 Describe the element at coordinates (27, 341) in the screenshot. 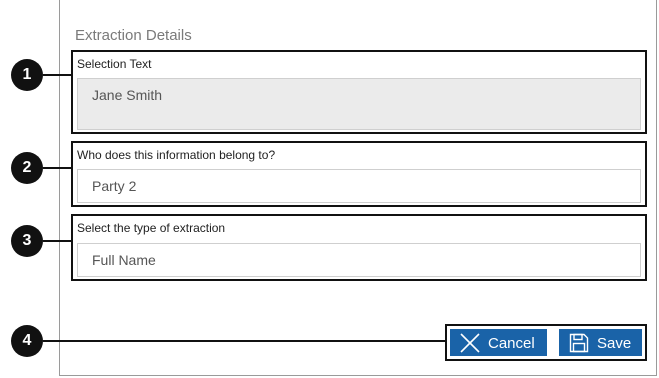

I see `callout-4: 4` at that location.